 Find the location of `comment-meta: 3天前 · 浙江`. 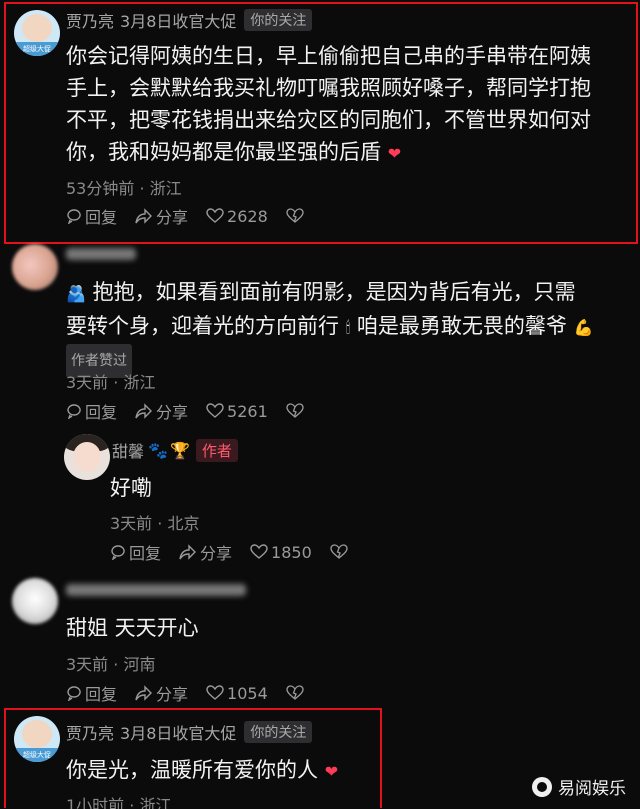

comment-meta: 3天前 · 浙江 is located at coordinates (111, 382).